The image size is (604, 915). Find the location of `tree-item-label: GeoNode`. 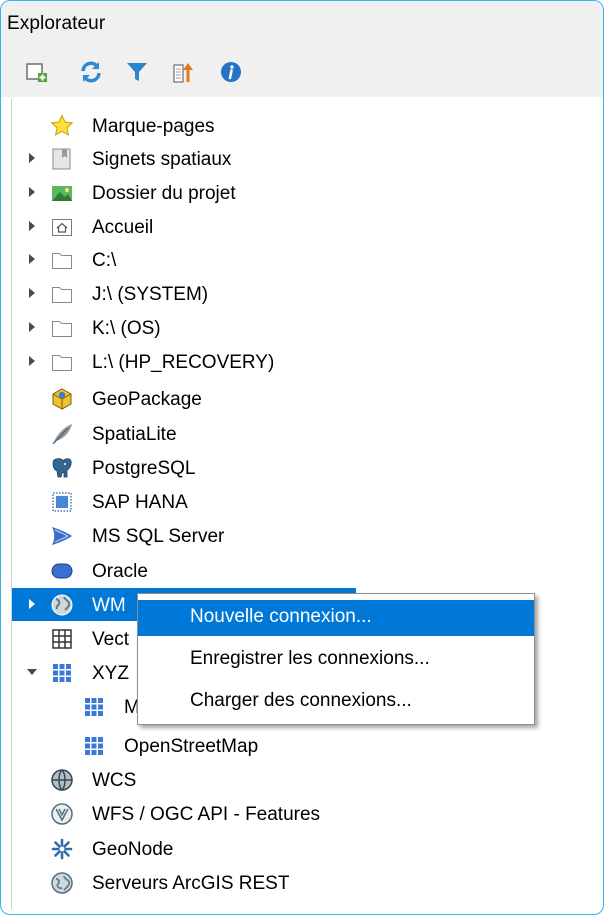

tree-item-label: GeoNode is located at coordinates (133, 849).